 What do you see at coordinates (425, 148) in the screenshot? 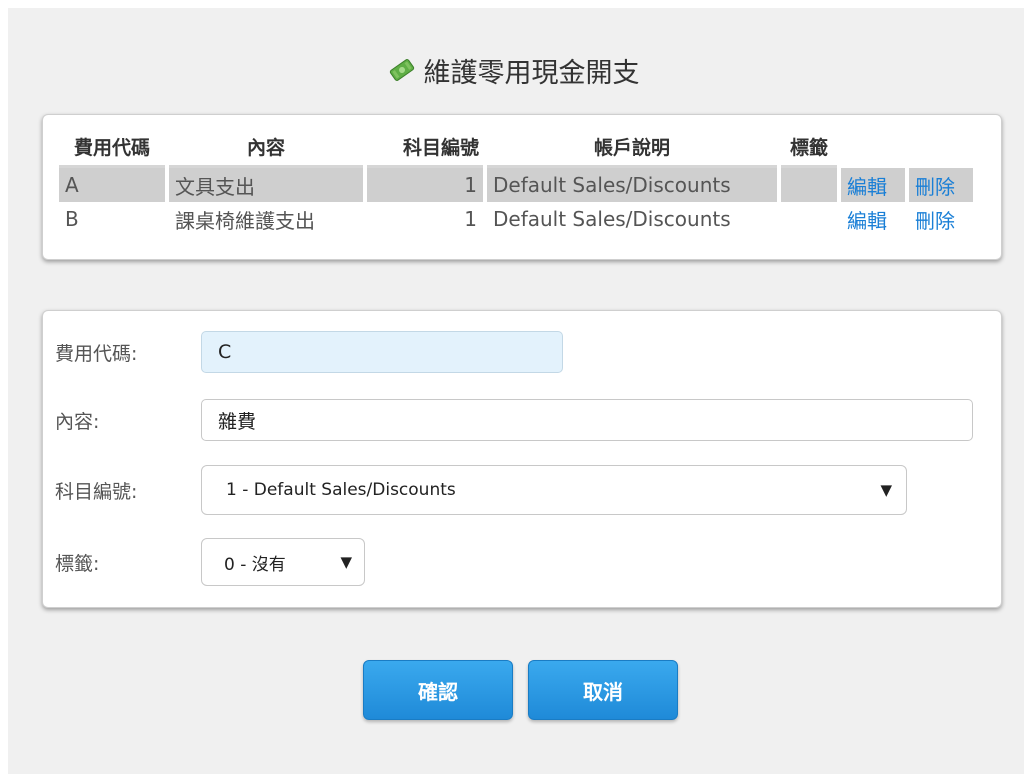
I see `header-account-no: 科目編號` at bounding box center [425, 148].